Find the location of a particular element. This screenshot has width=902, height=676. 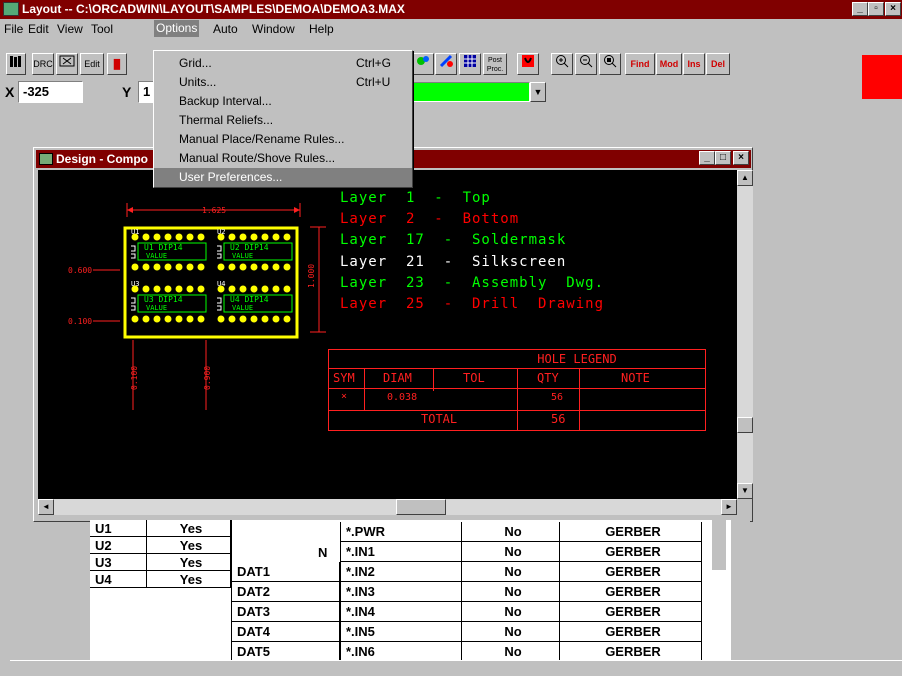

sheet-scroll-thumb is located at coordinates (719, 545).